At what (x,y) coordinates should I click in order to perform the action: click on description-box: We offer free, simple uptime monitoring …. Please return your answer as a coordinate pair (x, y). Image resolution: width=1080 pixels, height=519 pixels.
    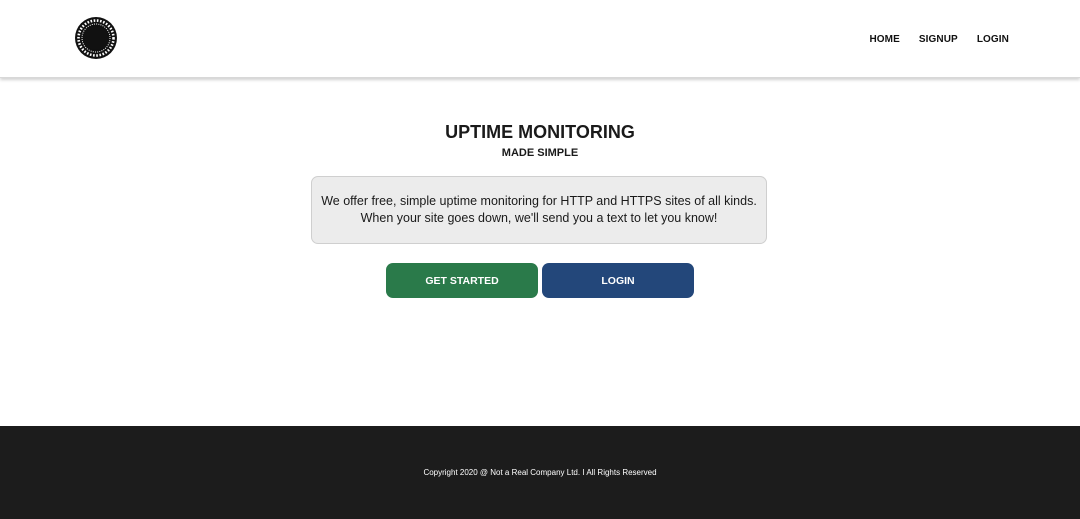
    Looking at the image, I should click on (539, 210).